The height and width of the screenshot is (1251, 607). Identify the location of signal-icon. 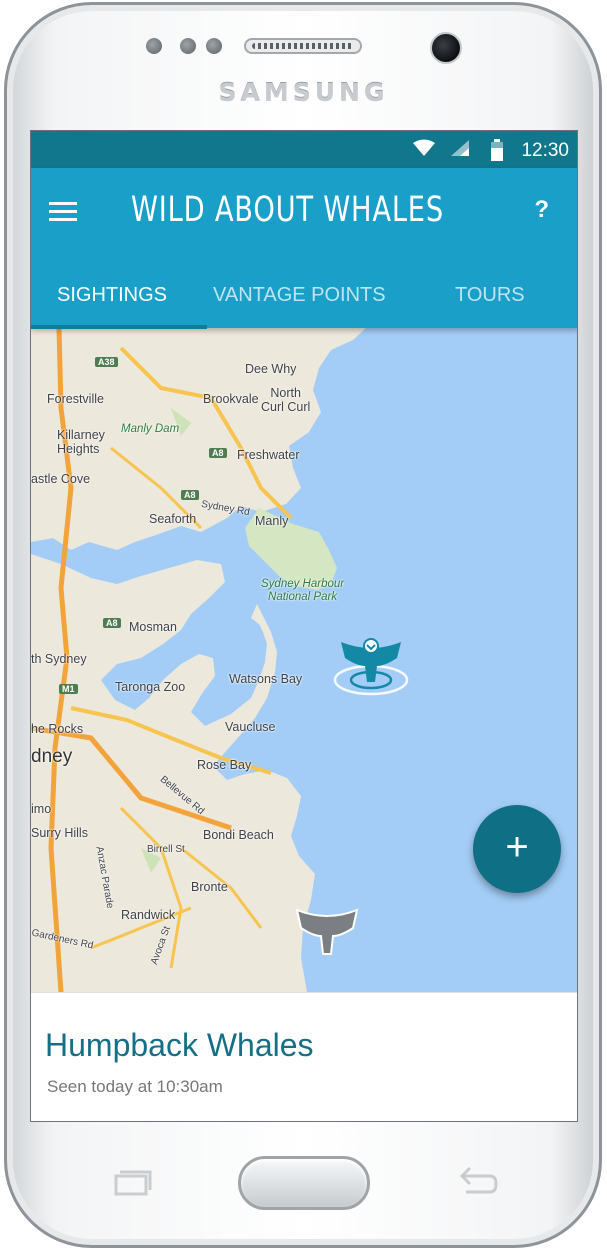
(460, 148).